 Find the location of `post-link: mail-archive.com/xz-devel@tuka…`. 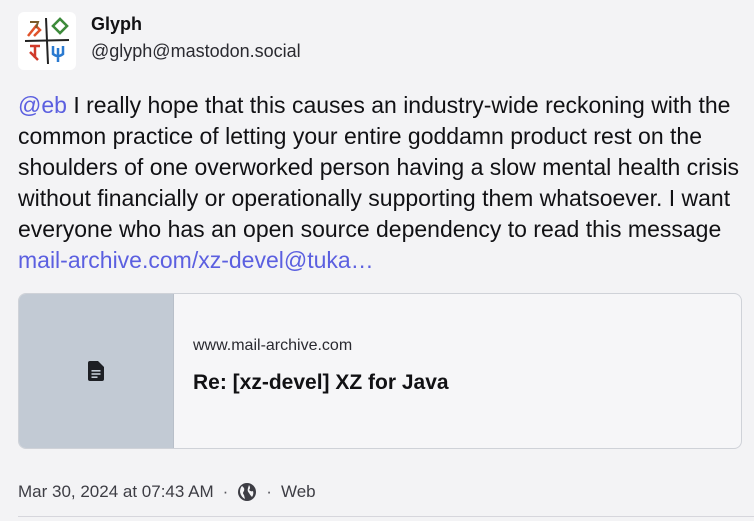

post-link: mail-archive.com/xz-devel@tuka… is located at coordinates (196, 260).